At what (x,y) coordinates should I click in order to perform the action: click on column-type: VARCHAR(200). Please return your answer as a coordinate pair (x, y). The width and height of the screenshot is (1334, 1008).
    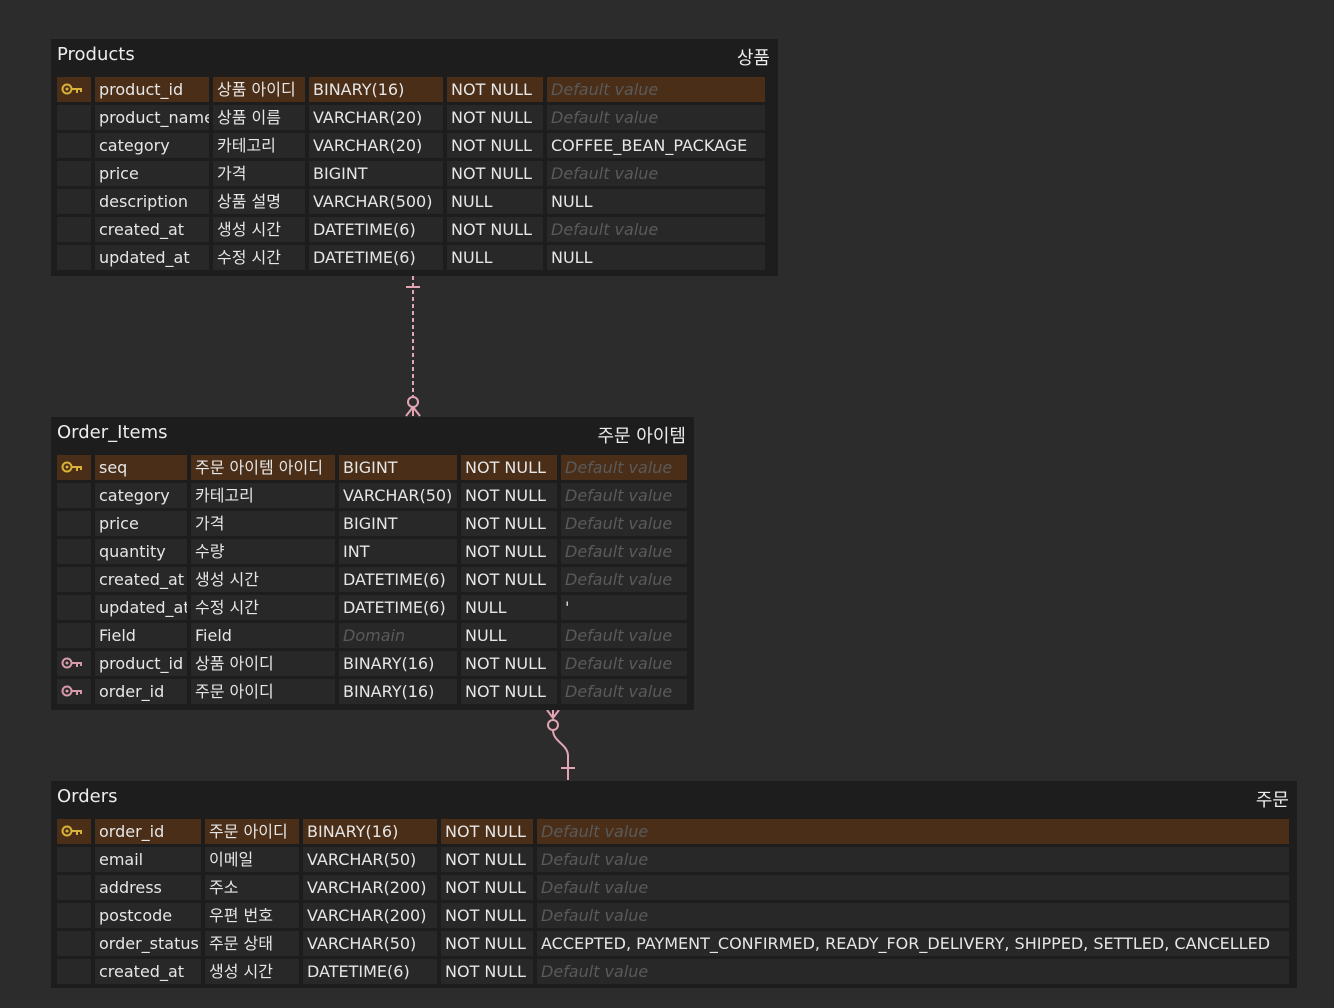
    Looking at the image, I should click on (370, 915).